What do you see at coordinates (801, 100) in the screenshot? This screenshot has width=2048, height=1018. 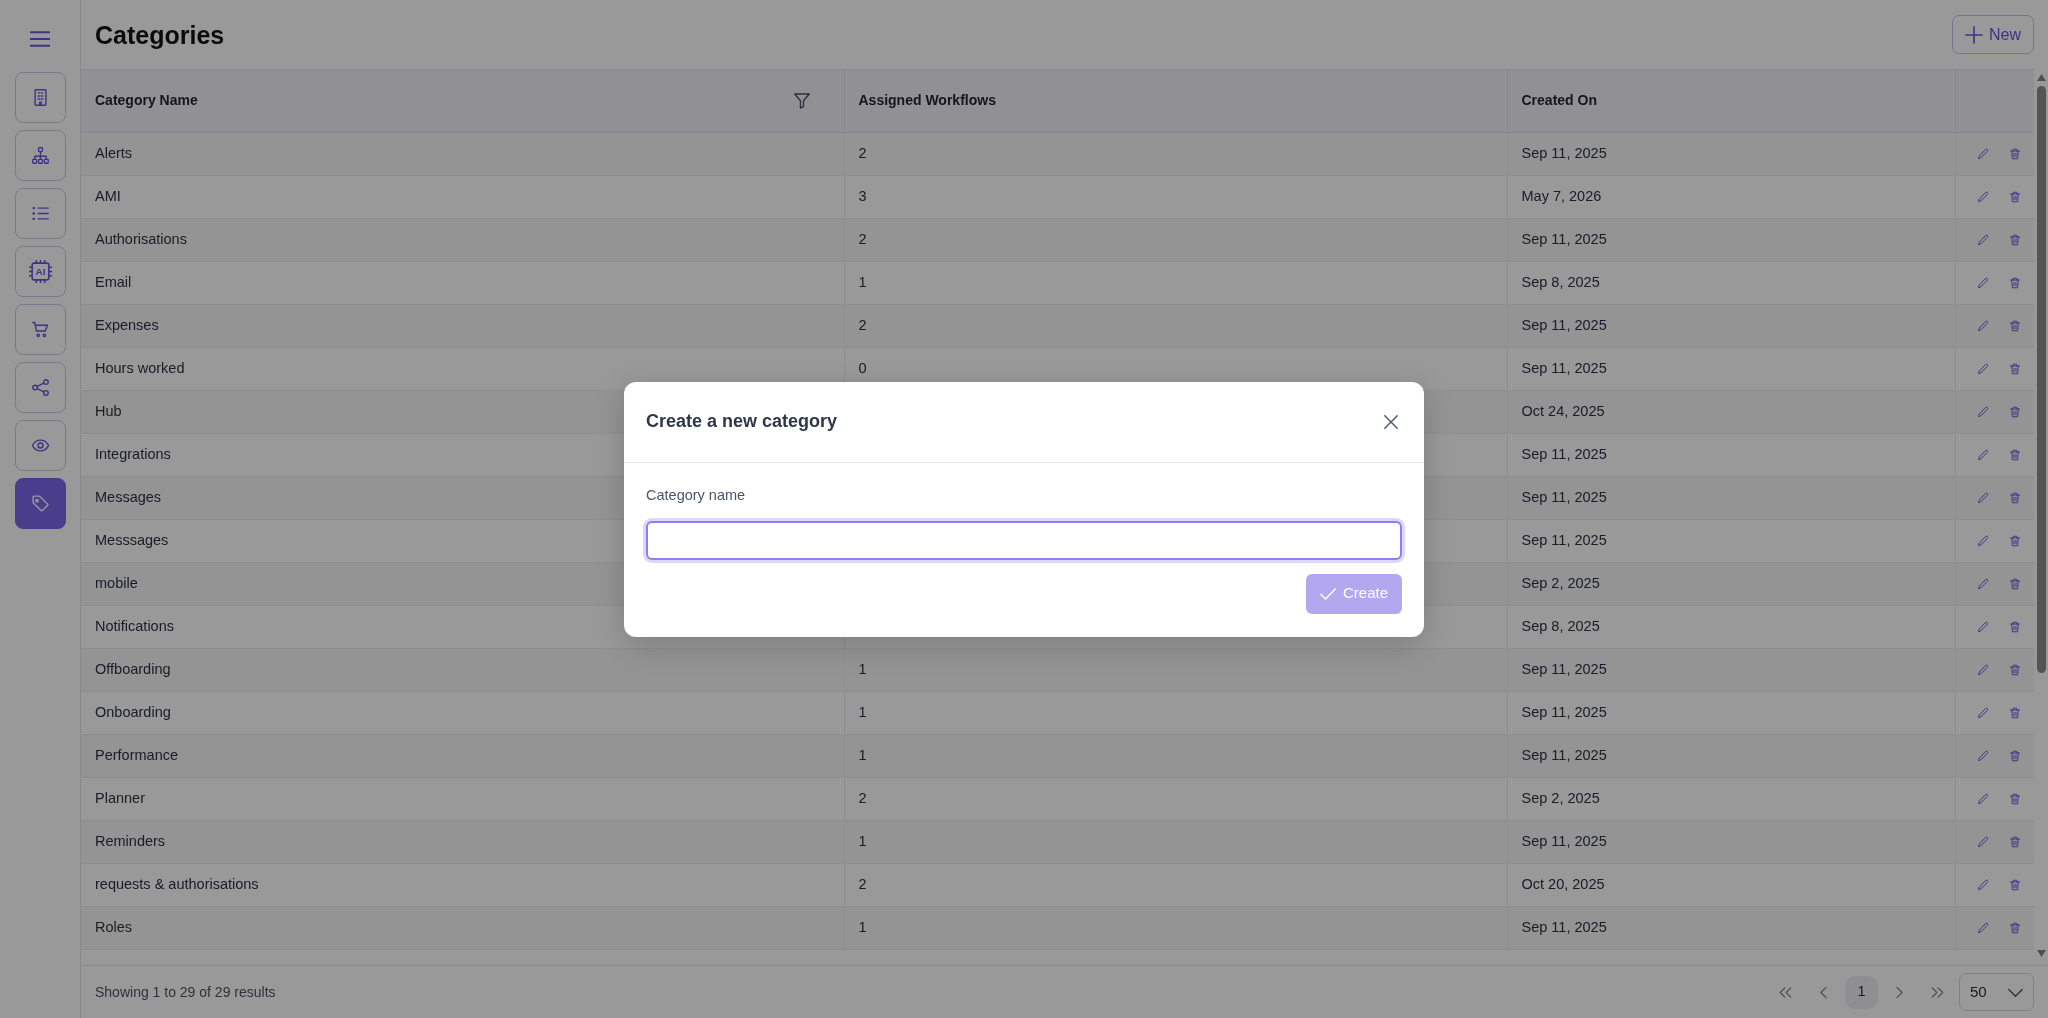 I see `filter-icon` at bounding box center [801, 100].